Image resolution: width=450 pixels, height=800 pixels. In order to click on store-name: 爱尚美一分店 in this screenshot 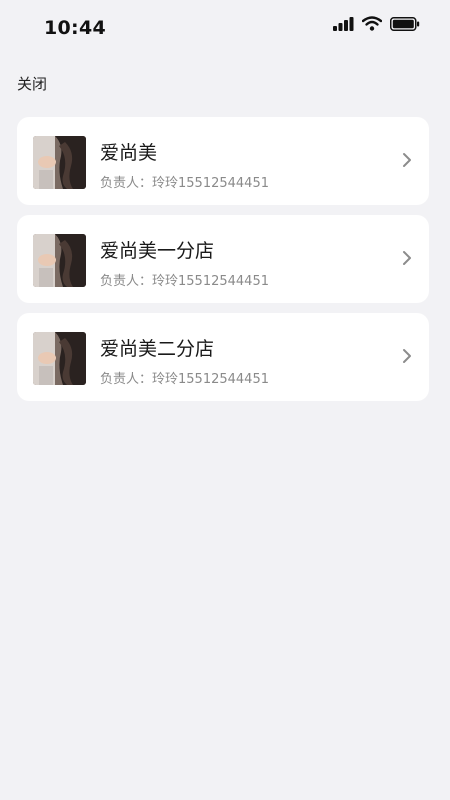, I will do `click(157, 251)`.